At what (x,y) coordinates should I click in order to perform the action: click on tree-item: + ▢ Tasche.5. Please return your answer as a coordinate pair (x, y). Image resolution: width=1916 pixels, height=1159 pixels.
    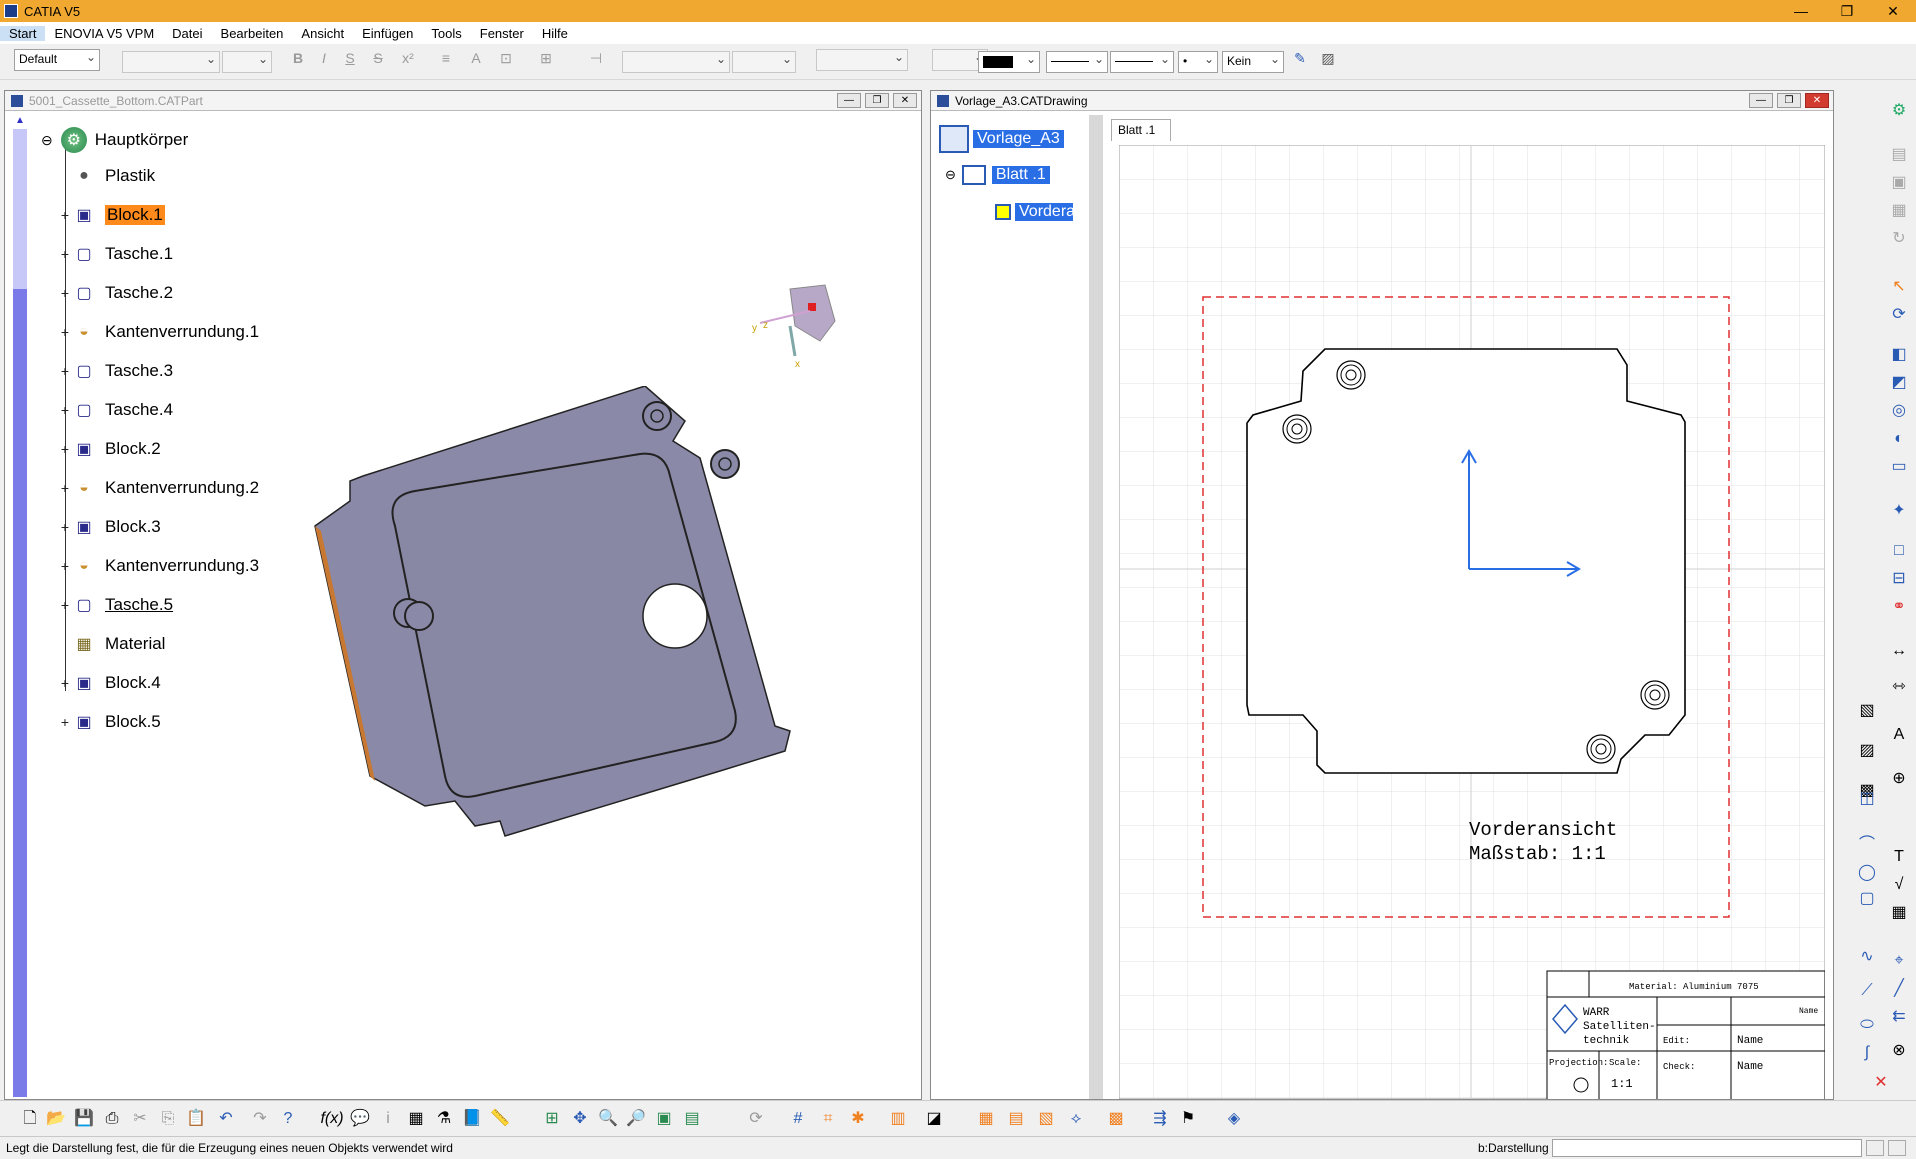
    Looking at the image, I should click on (117, 605).